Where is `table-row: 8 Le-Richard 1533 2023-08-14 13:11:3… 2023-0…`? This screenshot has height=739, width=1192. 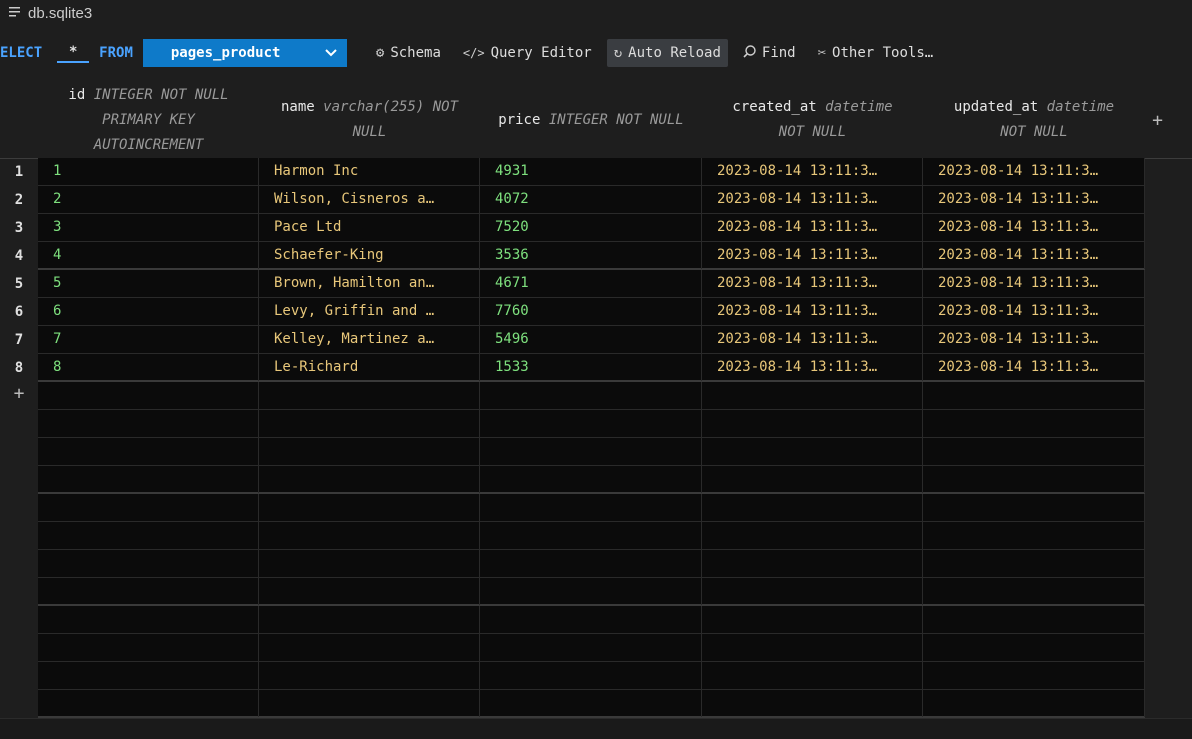
table-row: 8 Le-Richard 1533 2023-08-14 13:11:3… 2023-0… is located at coordinates (591, 368).